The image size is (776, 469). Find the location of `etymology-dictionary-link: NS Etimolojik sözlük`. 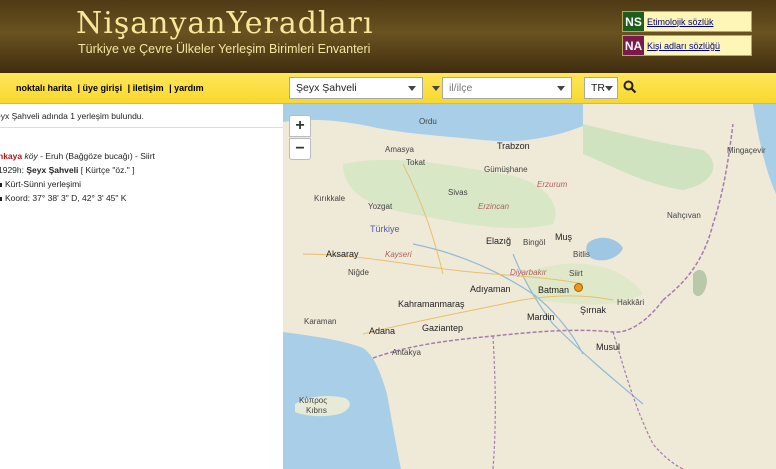

etymology-dictionary-link: NS Etimolojik sözlük is located at coordinates (687, 21).